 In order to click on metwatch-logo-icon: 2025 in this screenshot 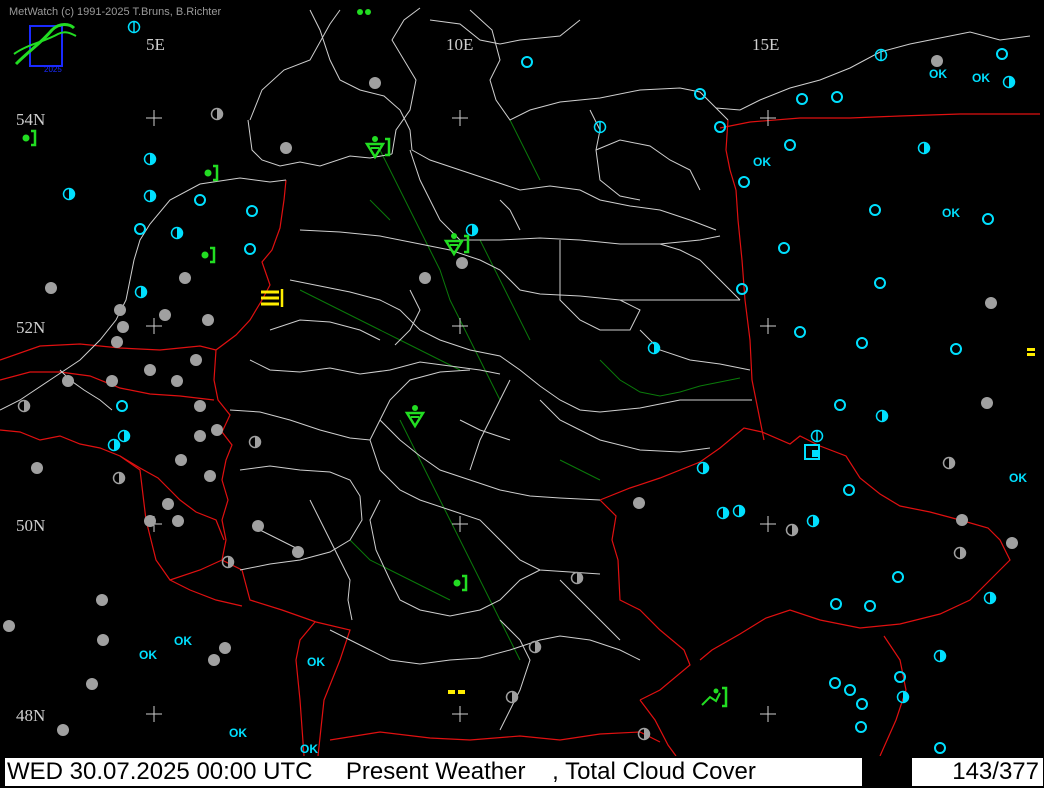, I will do `click(45, 48)`.